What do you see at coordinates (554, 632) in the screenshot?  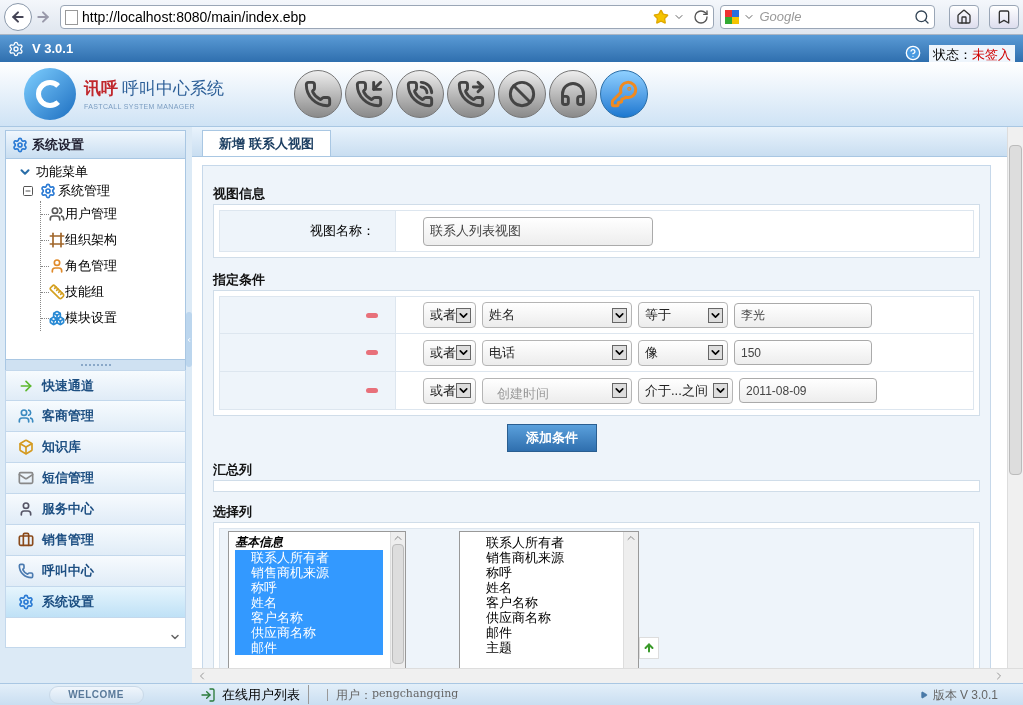 I see `list-option: 邮件` at bounding box center [554, 632].